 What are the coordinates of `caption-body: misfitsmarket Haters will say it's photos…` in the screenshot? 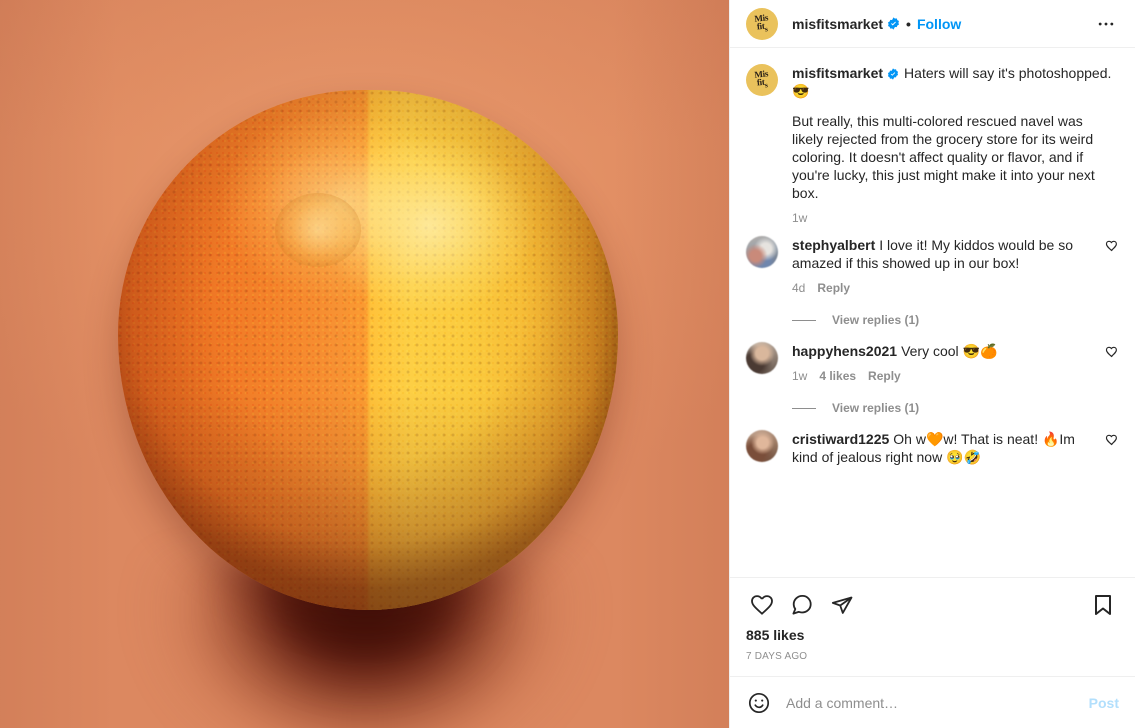 It's located at (955, 147).